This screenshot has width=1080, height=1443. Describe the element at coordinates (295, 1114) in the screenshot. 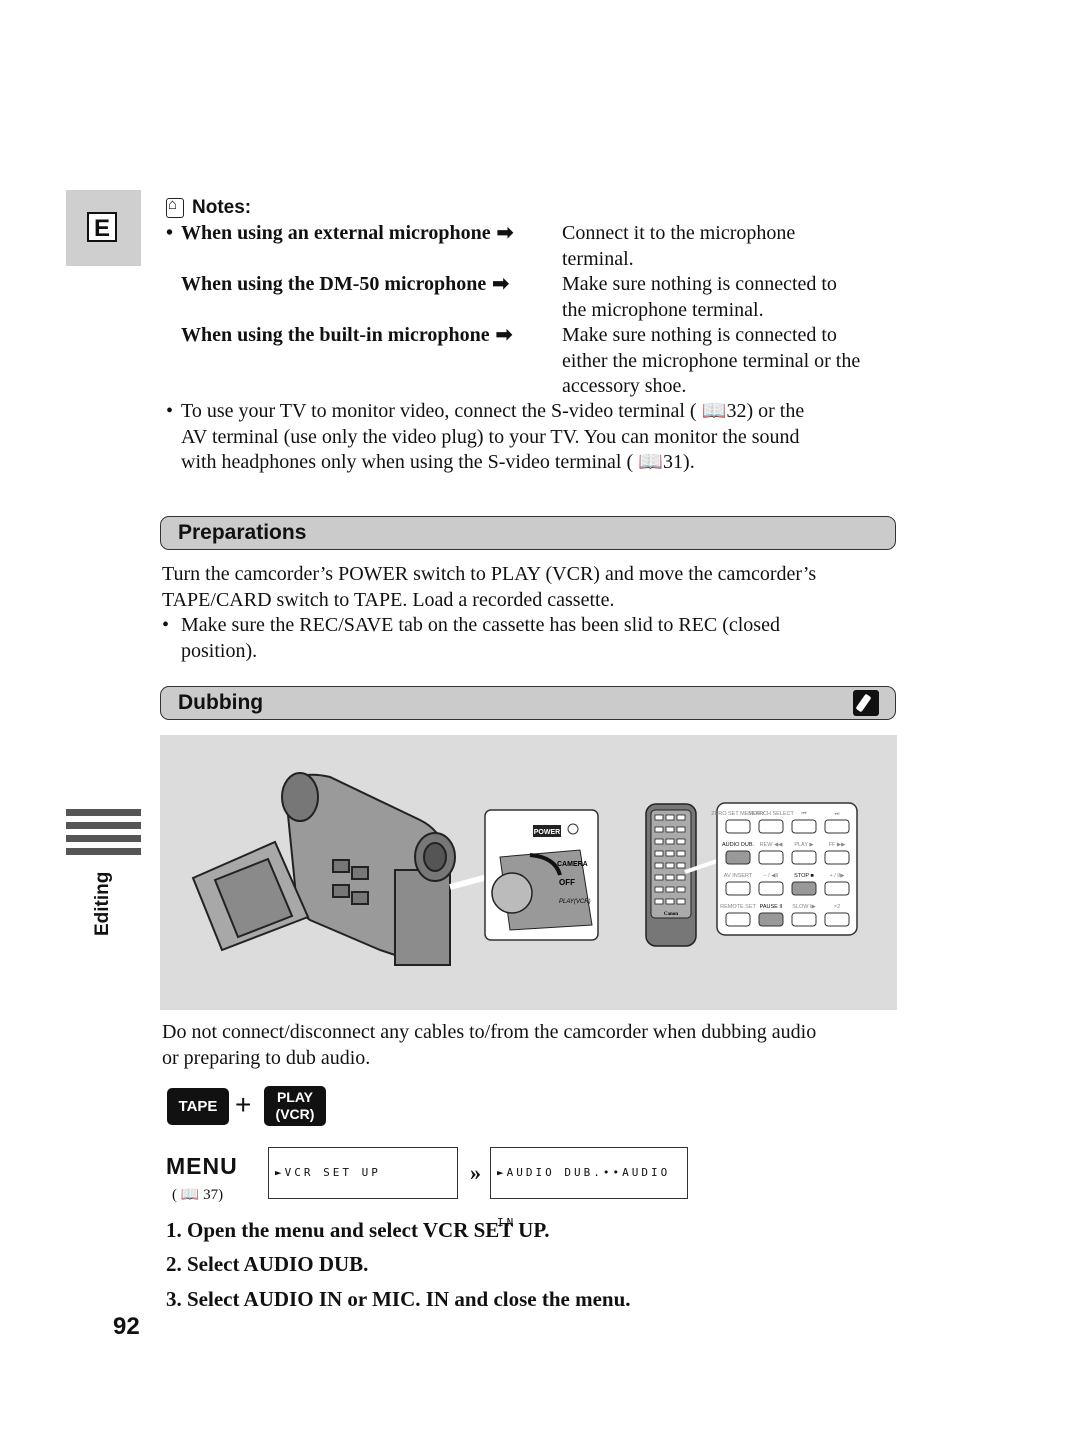

I see `play-vcr-line2: (VCR)` at that location.